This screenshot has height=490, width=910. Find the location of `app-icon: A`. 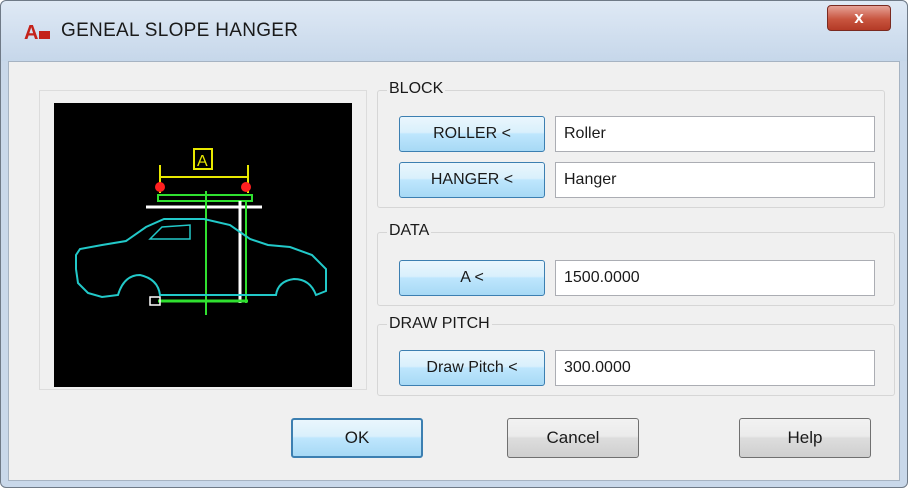

app-icon: A is located at coordinates (37, 32).